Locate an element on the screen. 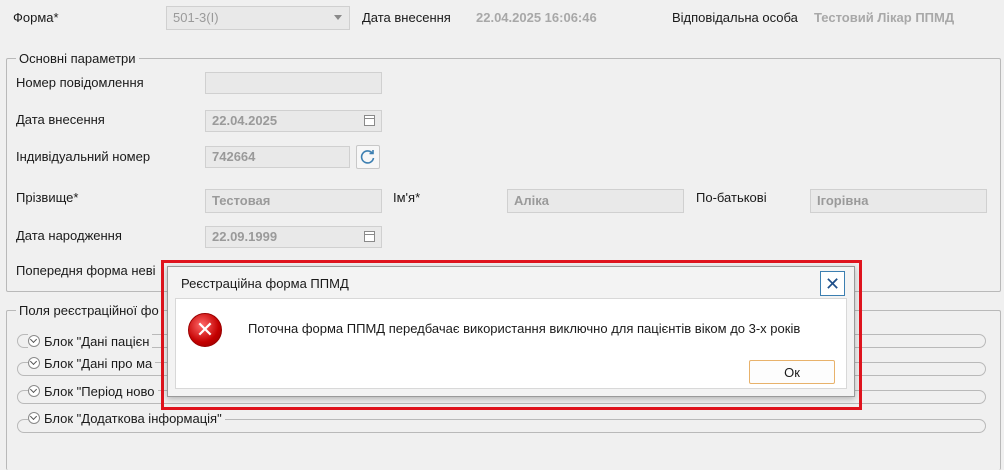 The image size is (1004, 470). block-header: Блок "Дані про ма is located at coordinates (92, 363).